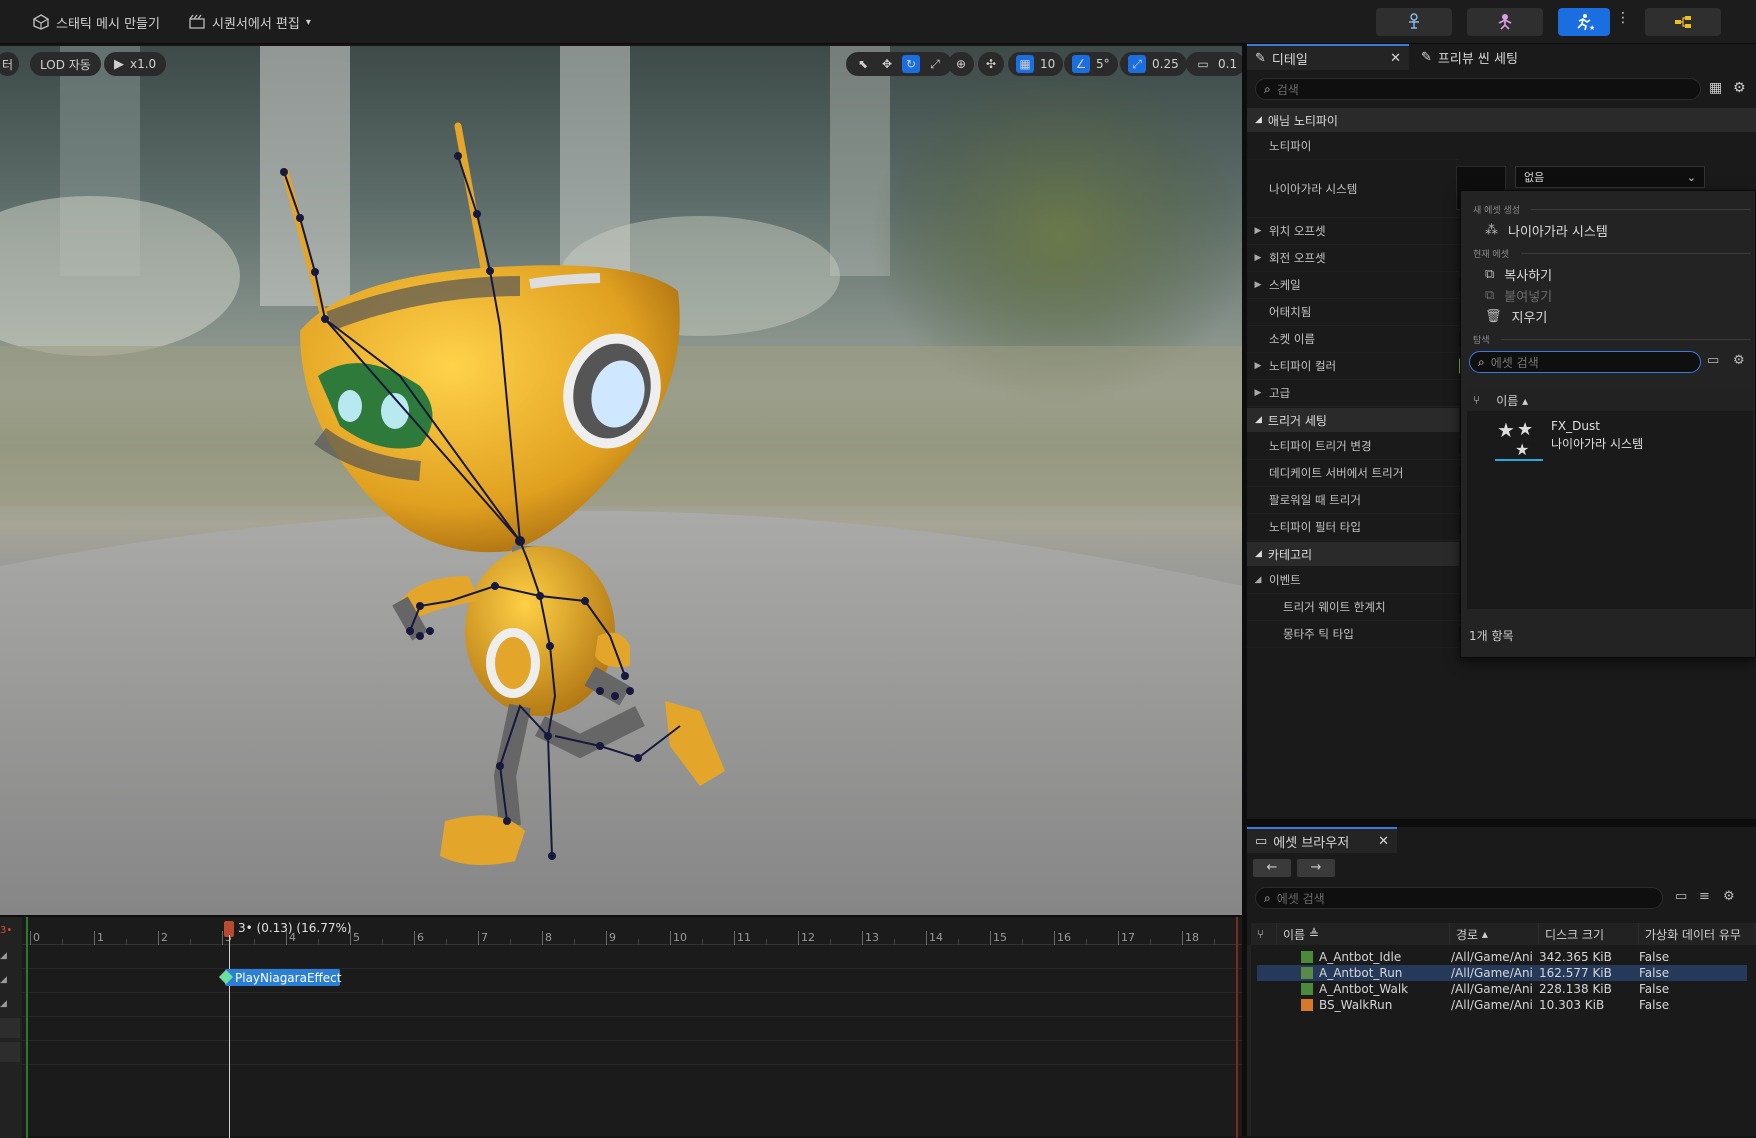 The height and width of the screenshot is (1138, 1756). What do you see at coordinates (911, 64) in the screenshot?
I see `rotate-icon: ↻` at bounding box center [911, 64].